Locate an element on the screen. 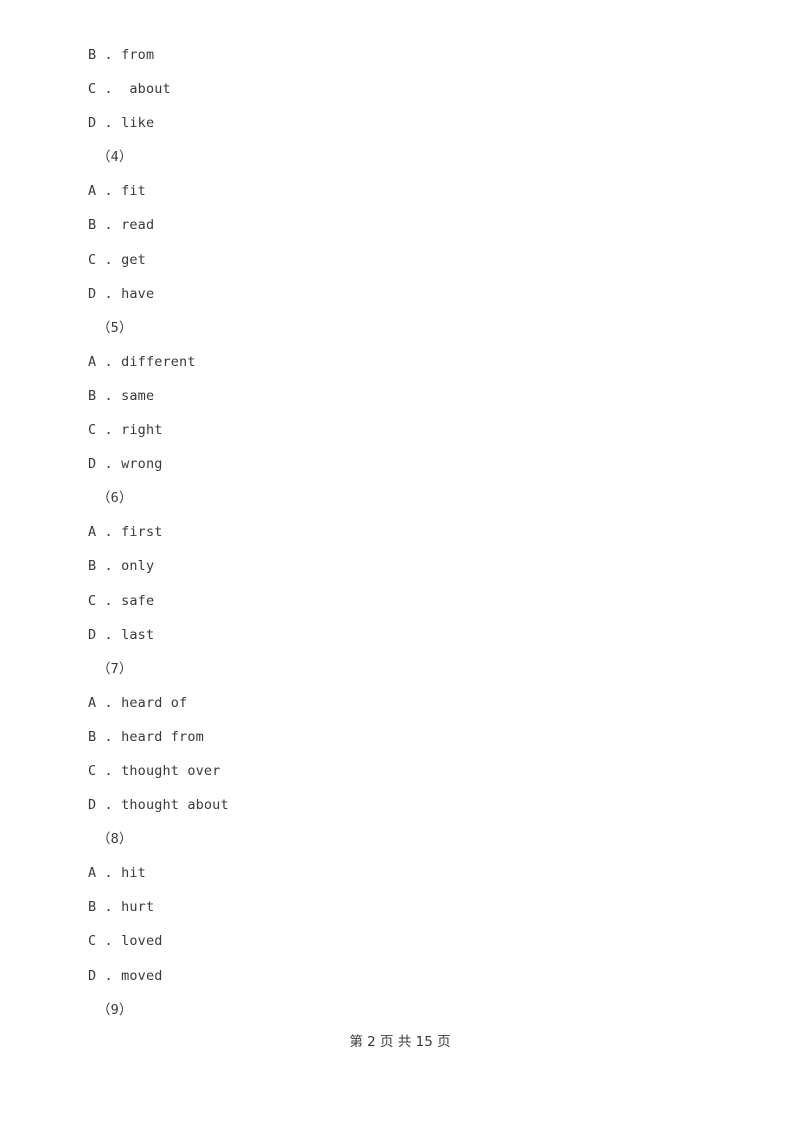 The image size is (800, 1132). answer-option: C . safe is located at coordinates (121, 600).